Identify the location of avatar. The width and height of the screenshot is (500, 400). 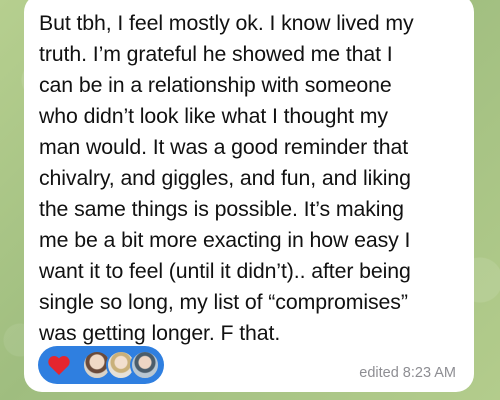
(145, 365).